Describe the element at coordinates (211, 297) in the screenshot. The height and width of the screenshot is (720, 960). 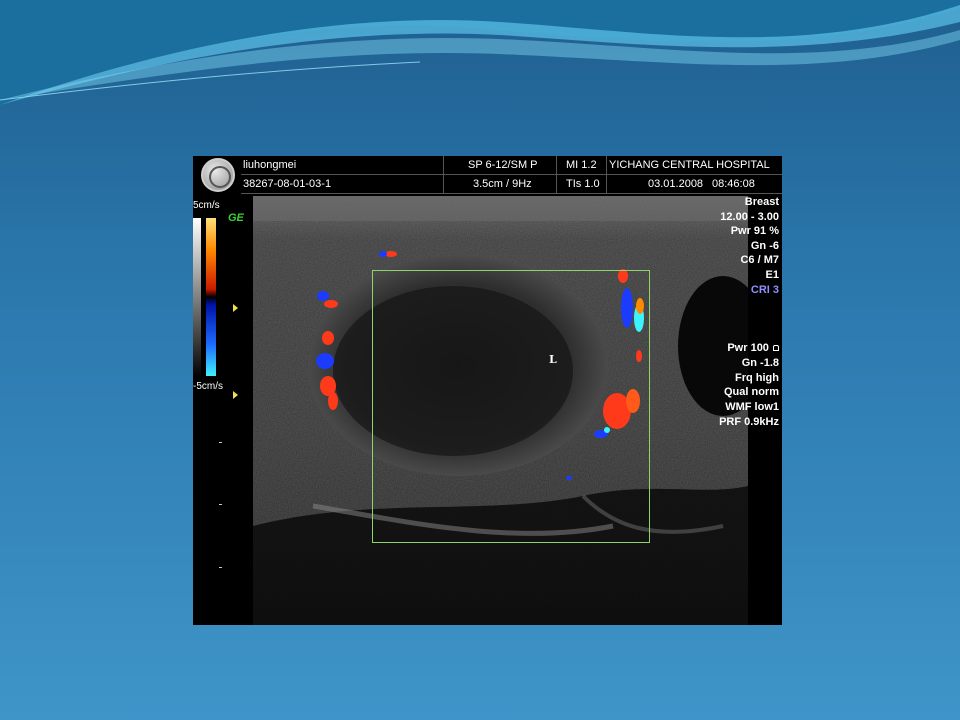
I see `color-velocity-bar` at that location.